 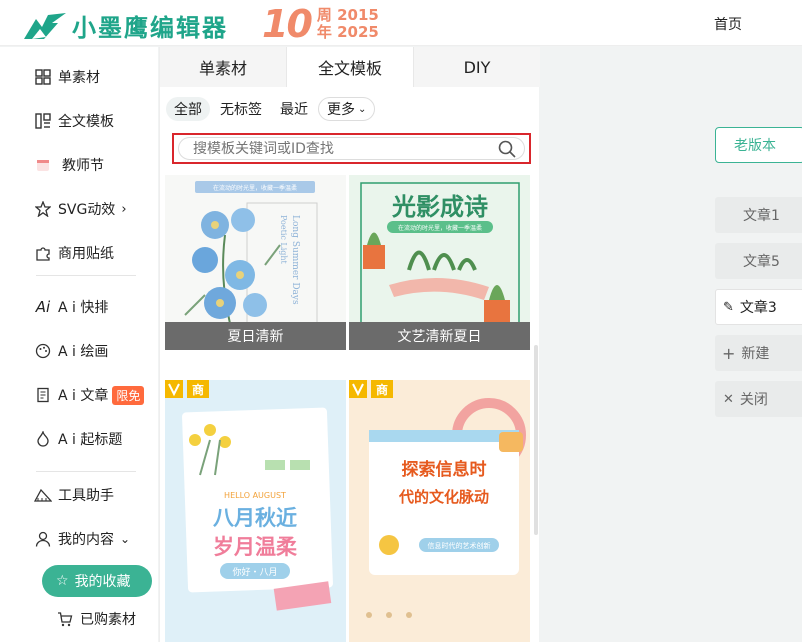 What do you see at coordinates (287, 24) in the screenshot?
I see `anniversary-number: 10` at bounding box center [287, 24].